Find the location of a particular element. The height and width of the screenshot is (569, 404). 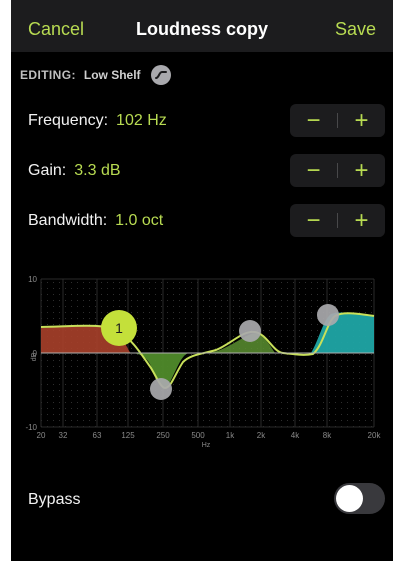

frequency-row: Frequency: 102 Hz is located at coordinates (97, 121).